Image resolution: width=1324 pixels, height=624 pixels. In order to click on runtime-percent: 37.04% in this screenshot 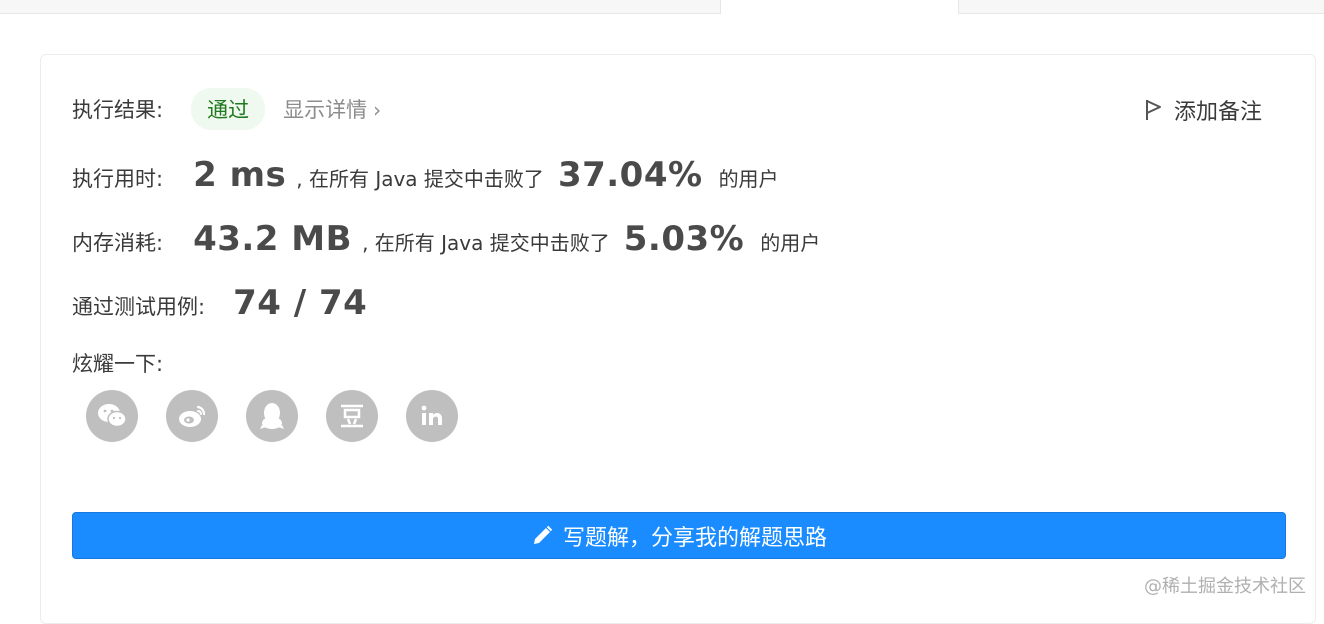, I will do `click(630, 175)`.